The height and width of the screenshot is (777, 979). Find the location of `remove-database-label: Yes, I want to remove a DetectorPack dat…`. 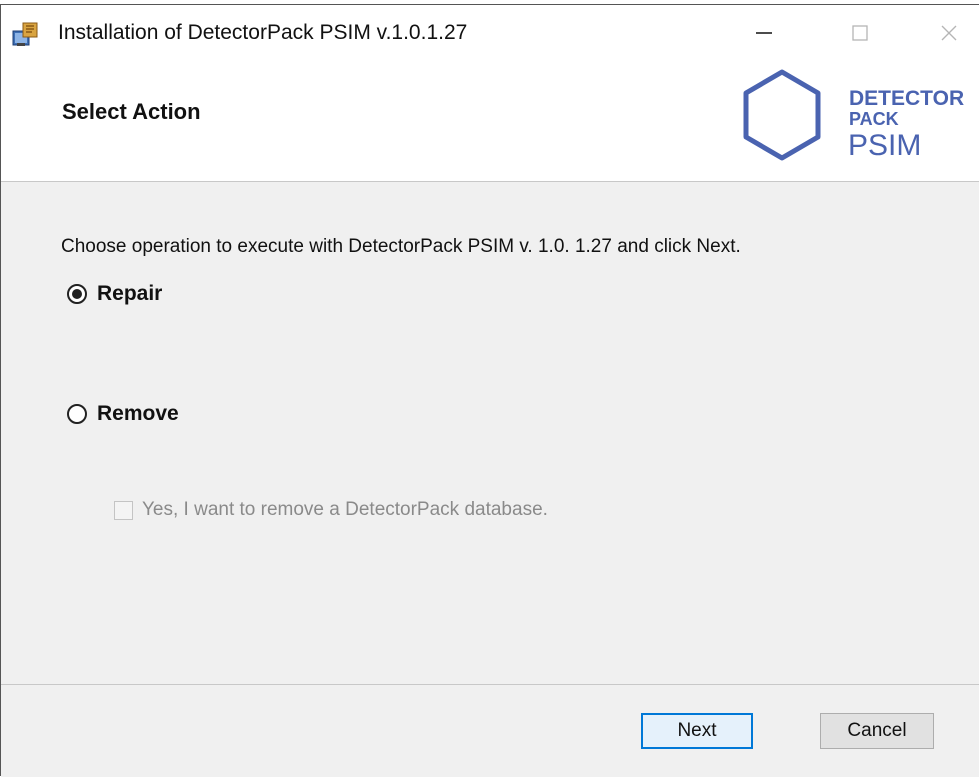

remove-database-label: Yes, I want to remove a DetectorPack dat… is located at coordinates (345, 509).